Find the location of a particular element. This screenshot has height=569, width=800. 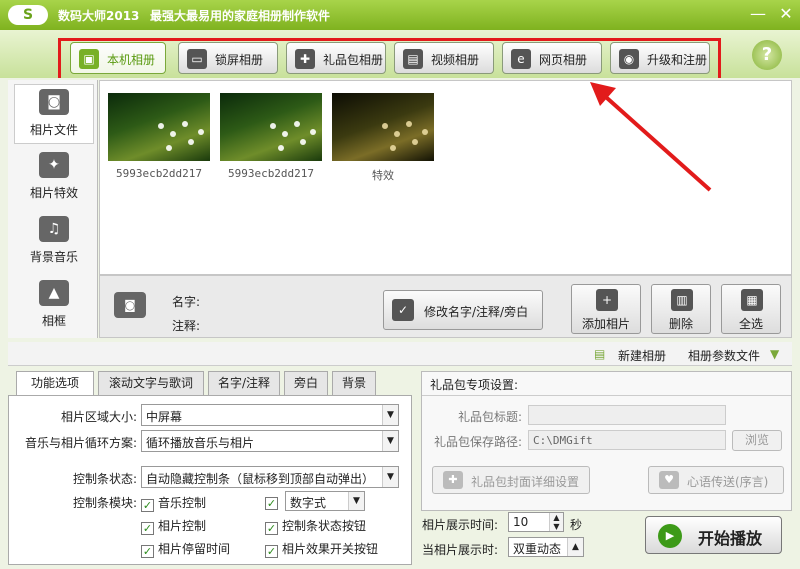

help-button: ? is located at coordinates (767, 55).